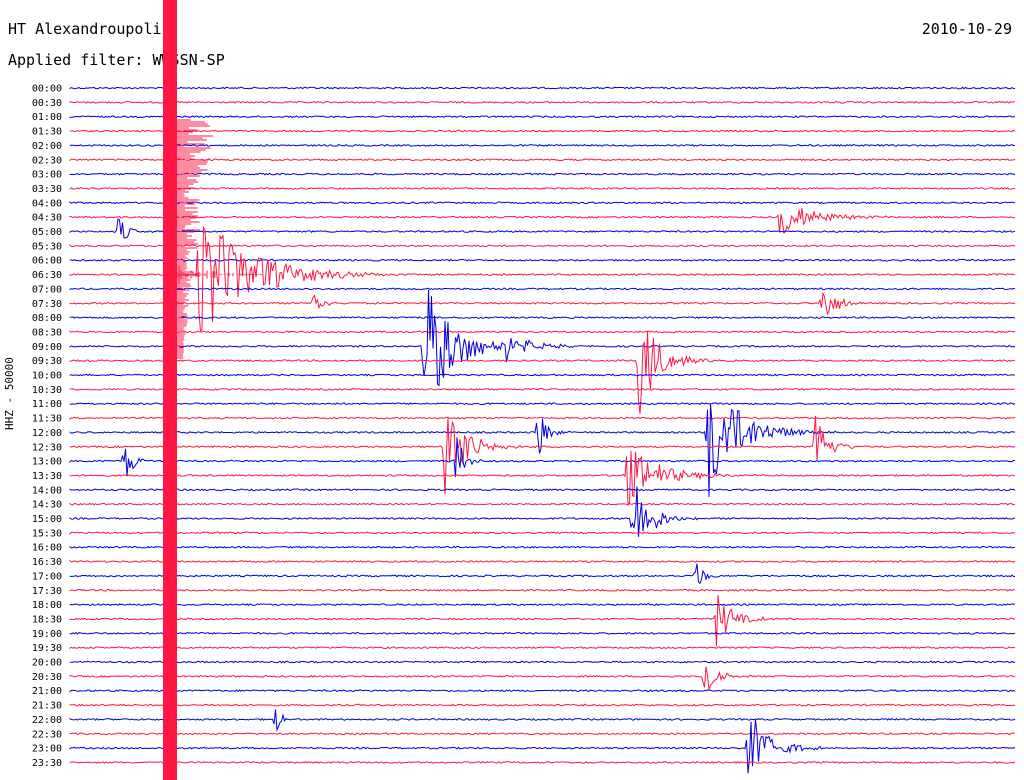 Image resolution: width=1024 pixels, height=780 pixels. What do you see at coordinates (47, 605) in the screenshot?
I see `row-label: 18:00` at bounding box center [47, 605].